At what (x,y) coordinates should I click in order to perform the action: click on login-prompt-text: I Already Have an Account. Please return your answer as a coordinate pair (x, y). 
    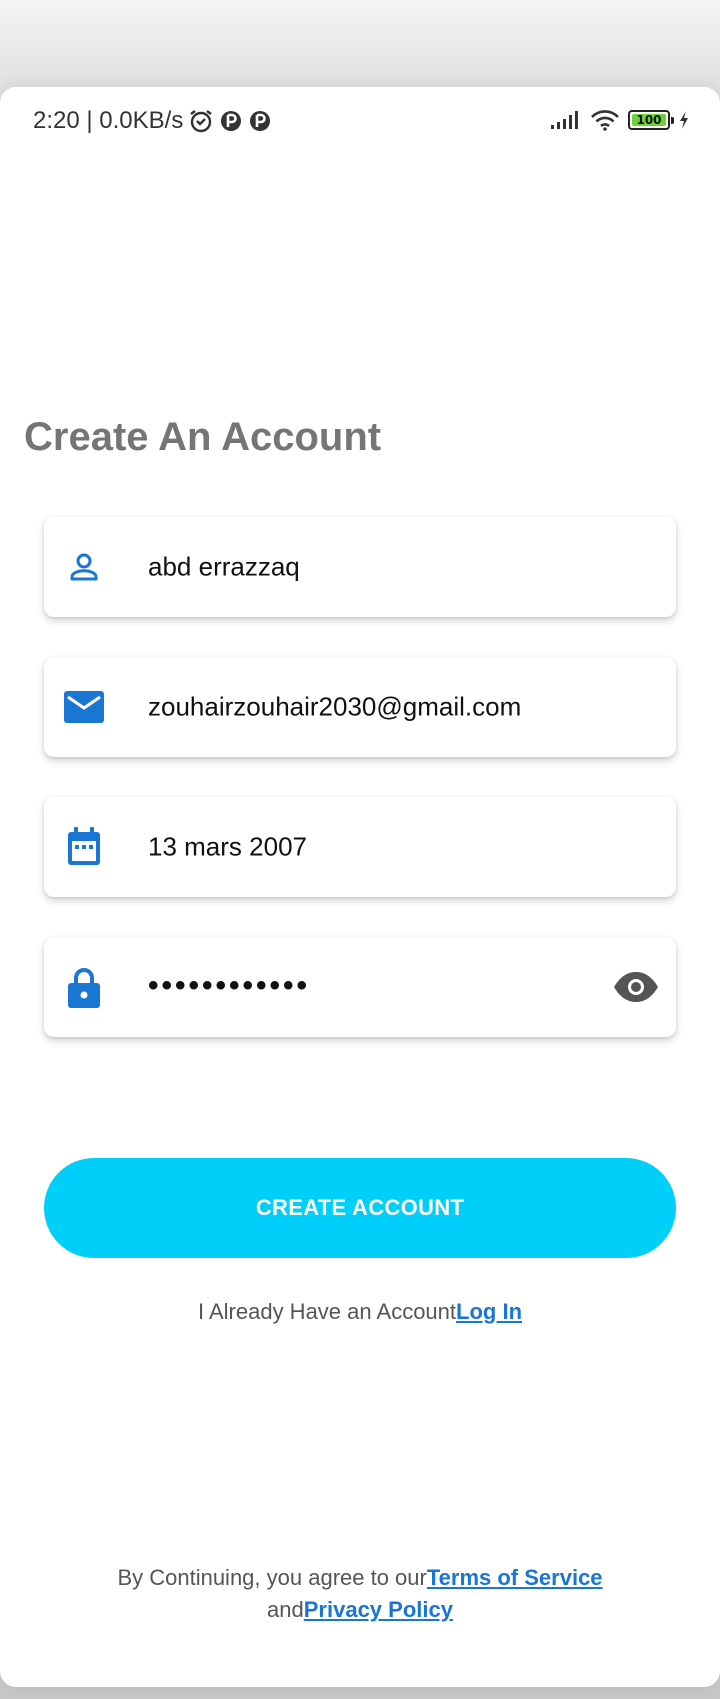
    Looking at the image, I should click on (327, 1311).